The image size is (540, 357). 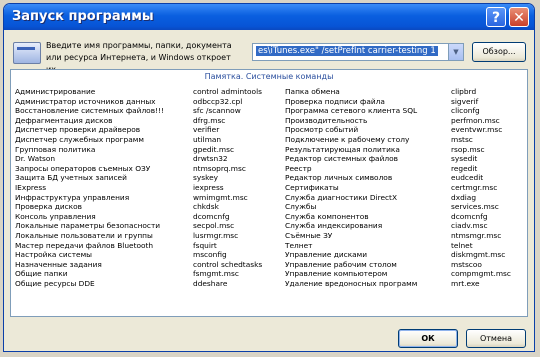 I want to click on title-bar: Запуск программы ? ✕, so click(x=269, y=17).